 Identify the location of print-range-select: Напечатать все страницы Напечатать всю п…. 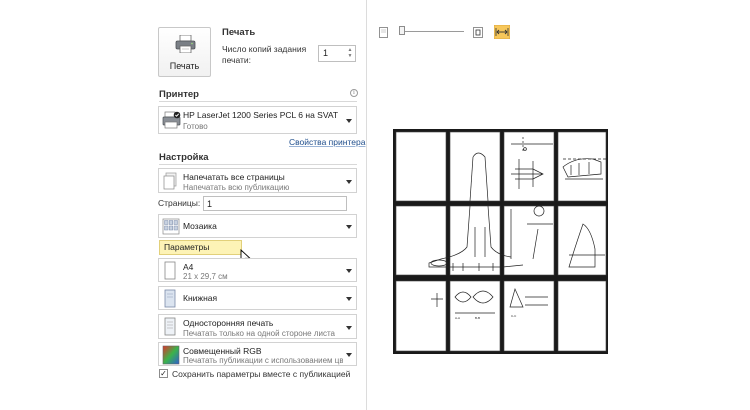
(257, 180).